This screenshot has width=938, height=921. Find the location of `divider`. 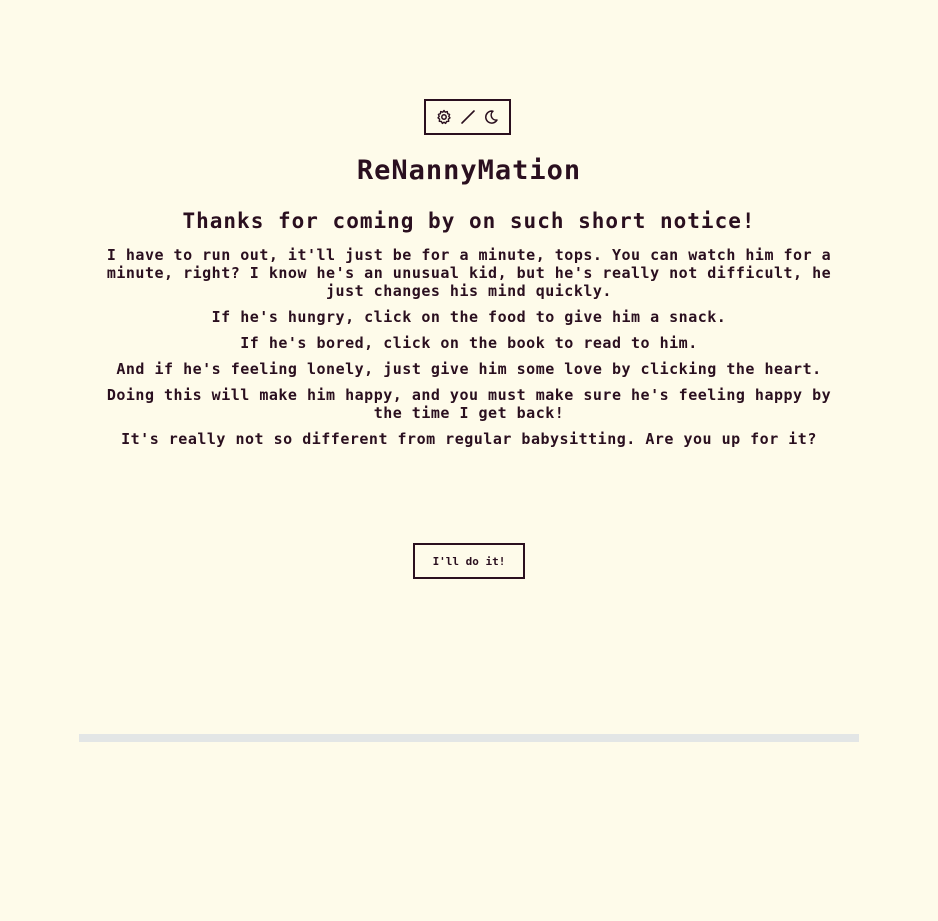

divider is located at coordinates (469, 738).